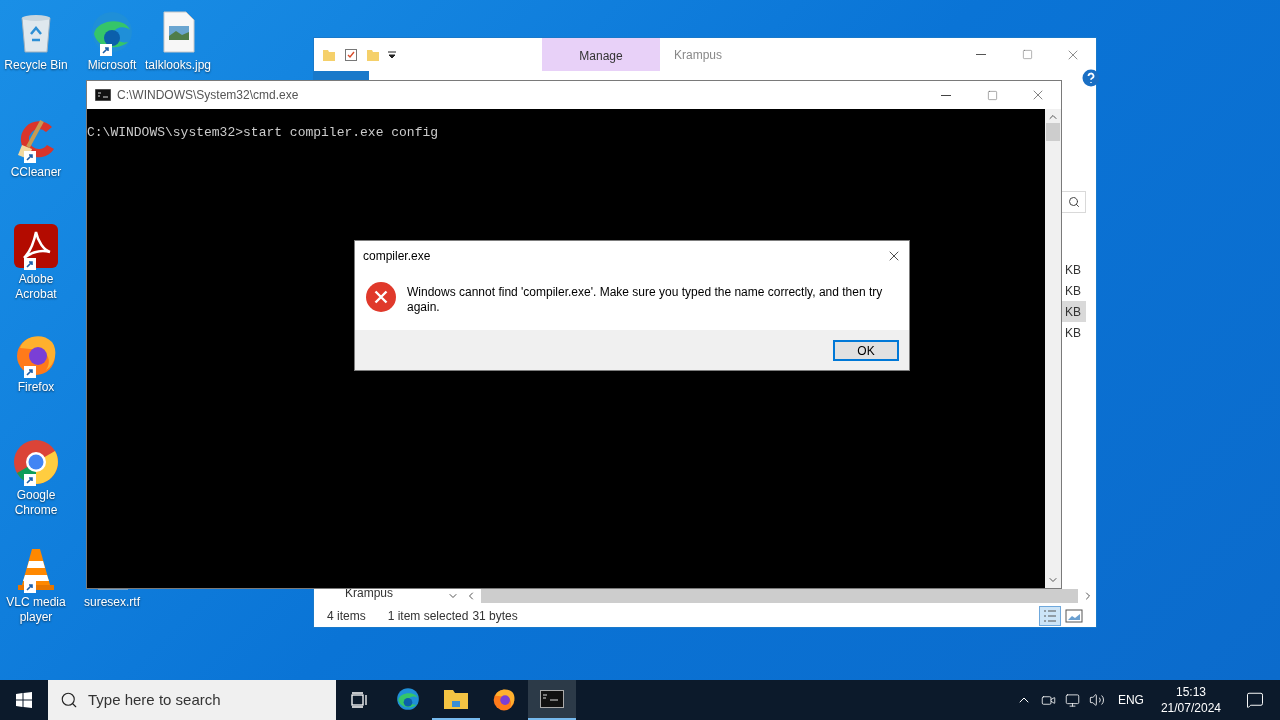 The height and width of the screenshot is (720, 1280). I want to click on taskbar-app-button, so click(552, 700).